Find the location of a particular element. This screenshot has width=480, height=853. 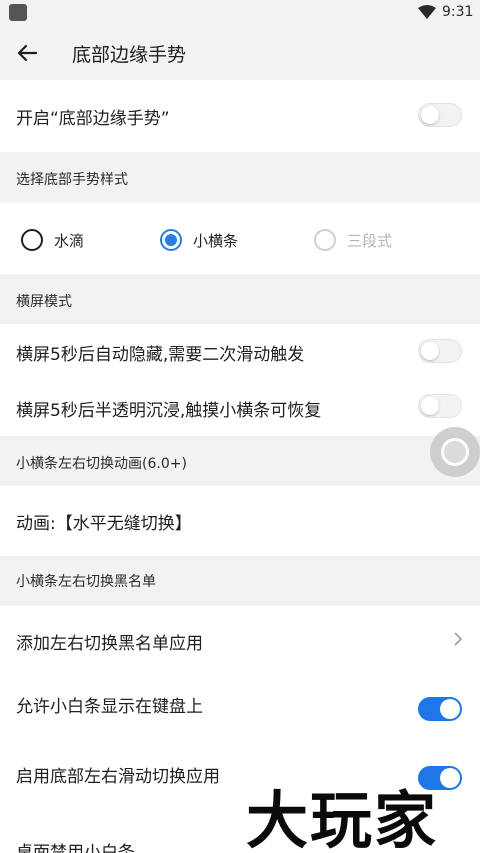

floating-ball-icon is located at coordinates (455, 452).